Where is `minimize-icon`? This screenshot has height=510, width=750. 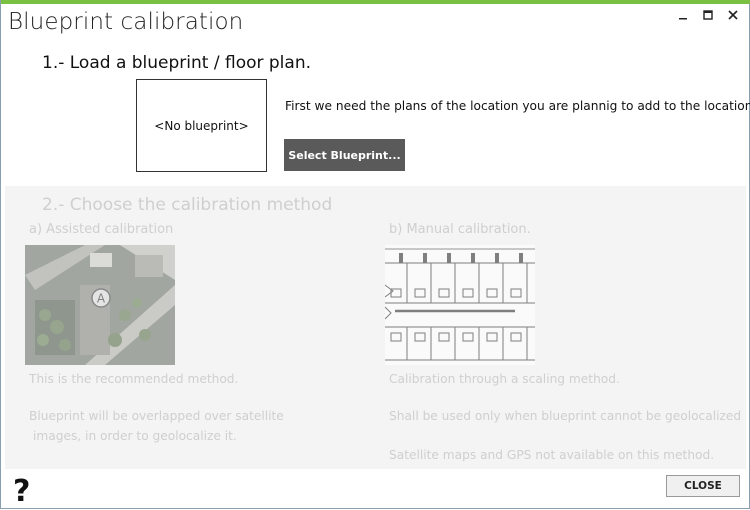 minimize-icon is located at coordinates (683, 16).